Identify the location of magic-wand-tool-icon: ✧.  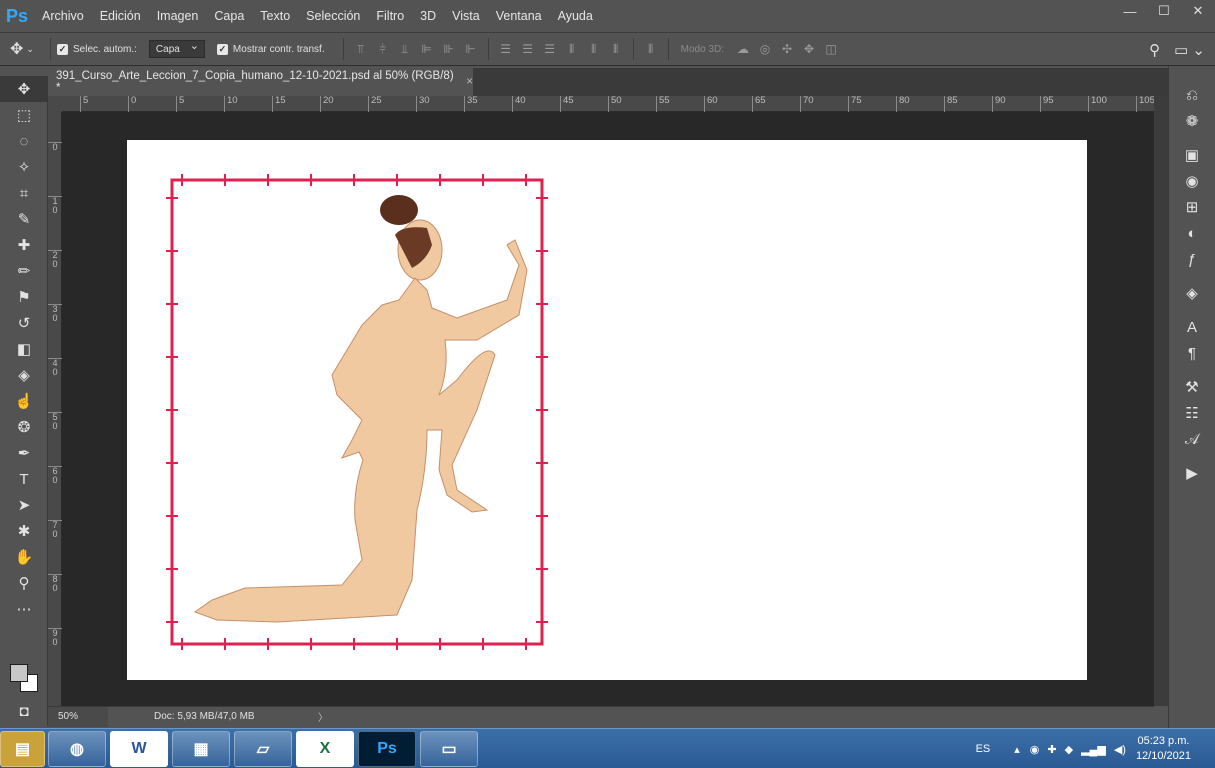
(24, 167).